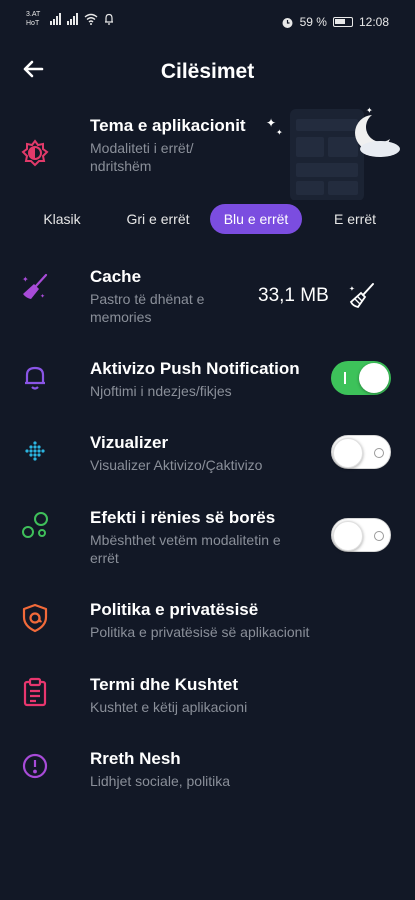 The image size is (415, 900). Describe the element at coordinates (207, 24) in the screenshot. I see `status-bar: 3.AT HoT 59 % 12:08` at that location.